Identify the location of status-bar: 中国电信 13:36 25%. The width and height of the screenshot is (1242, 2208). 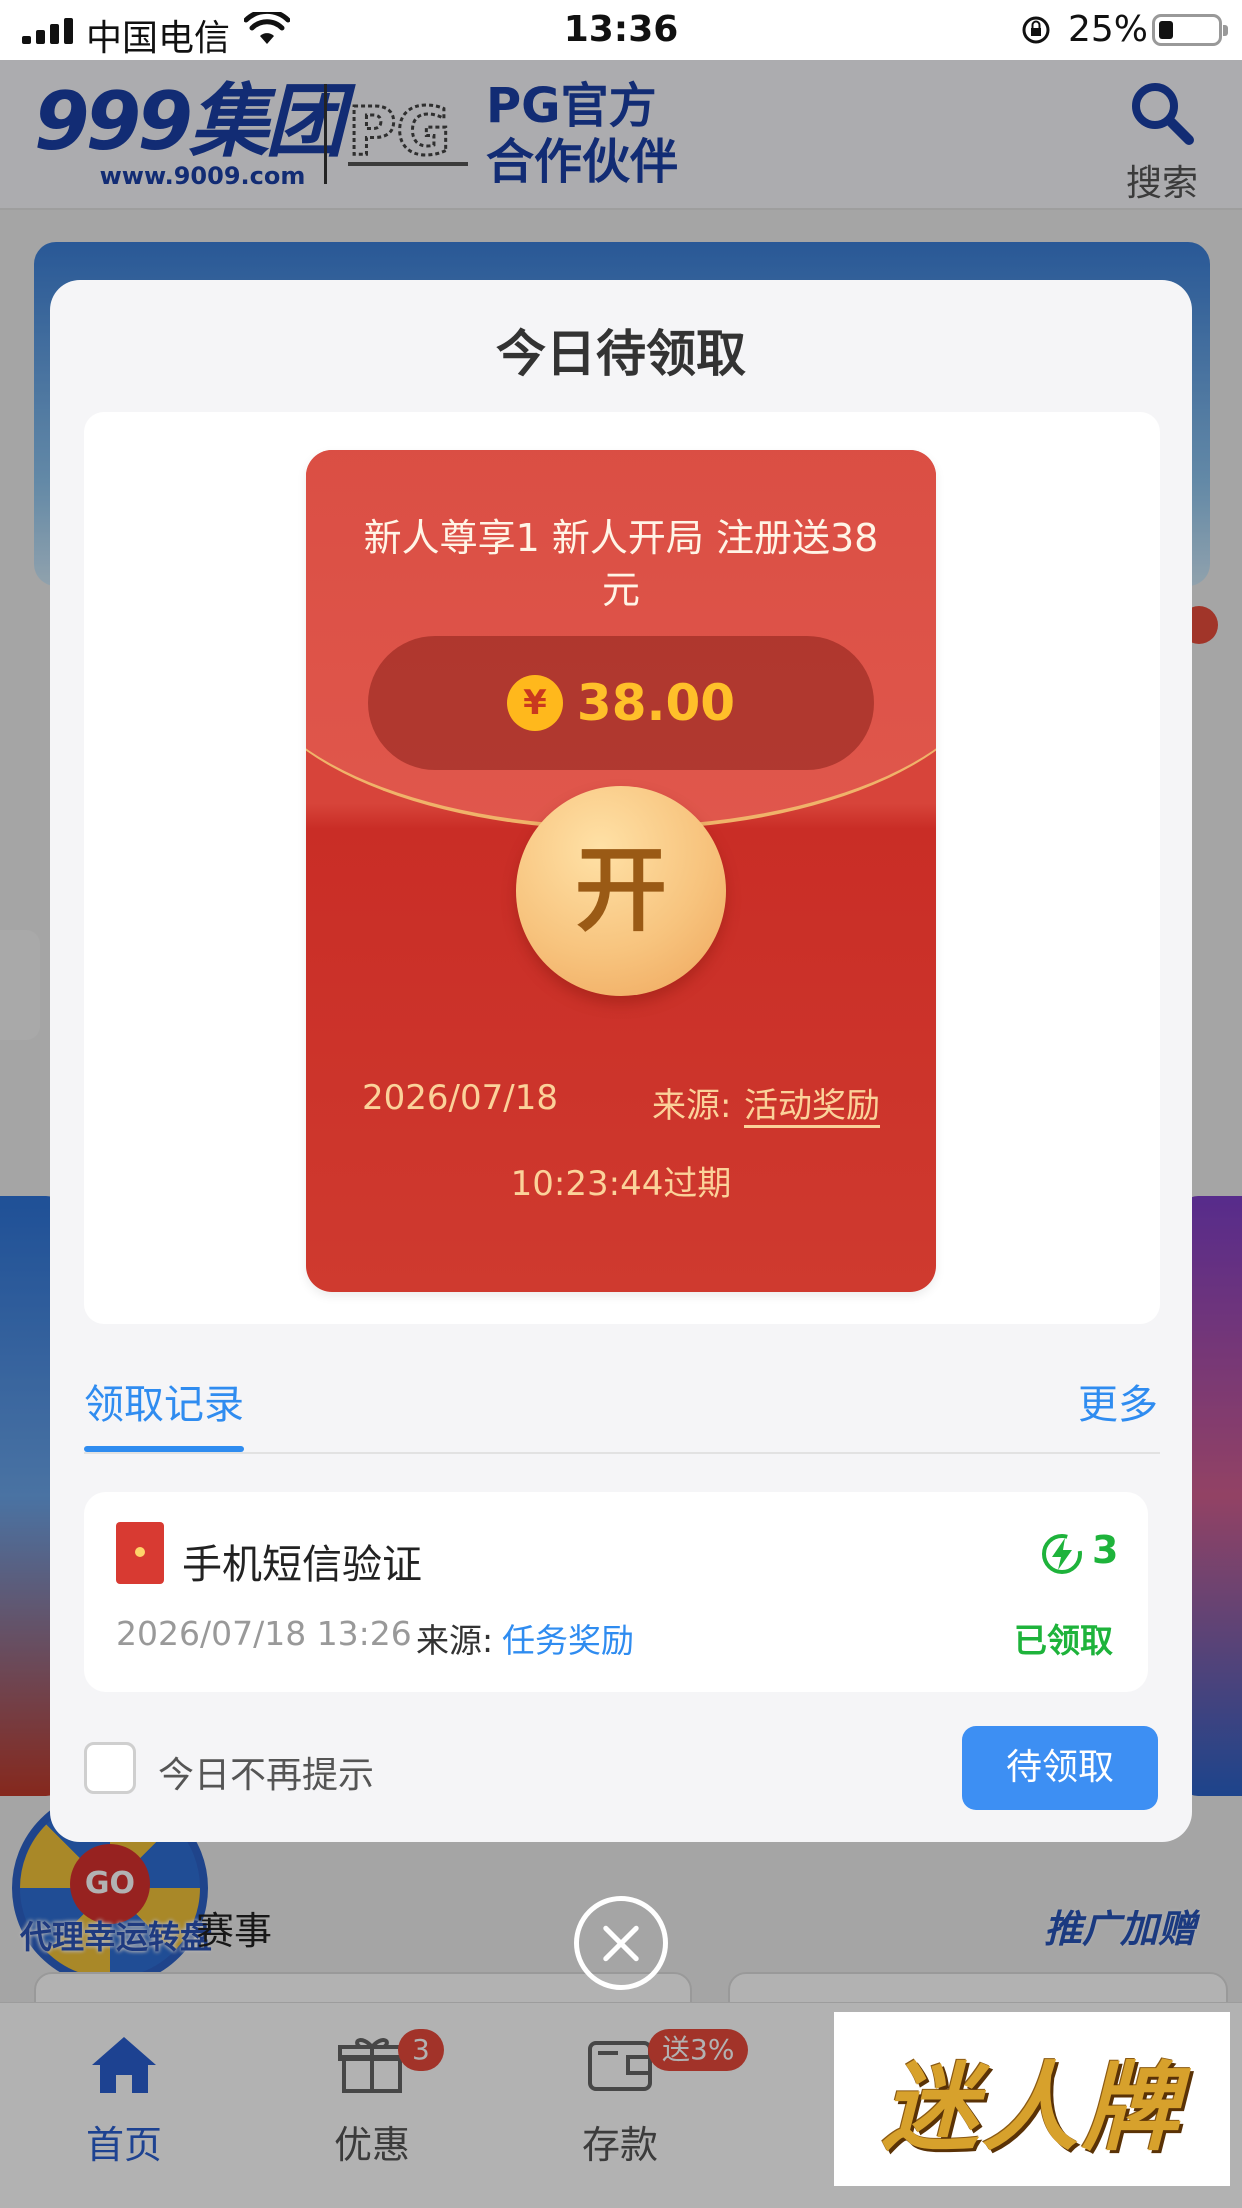
(621, 30).